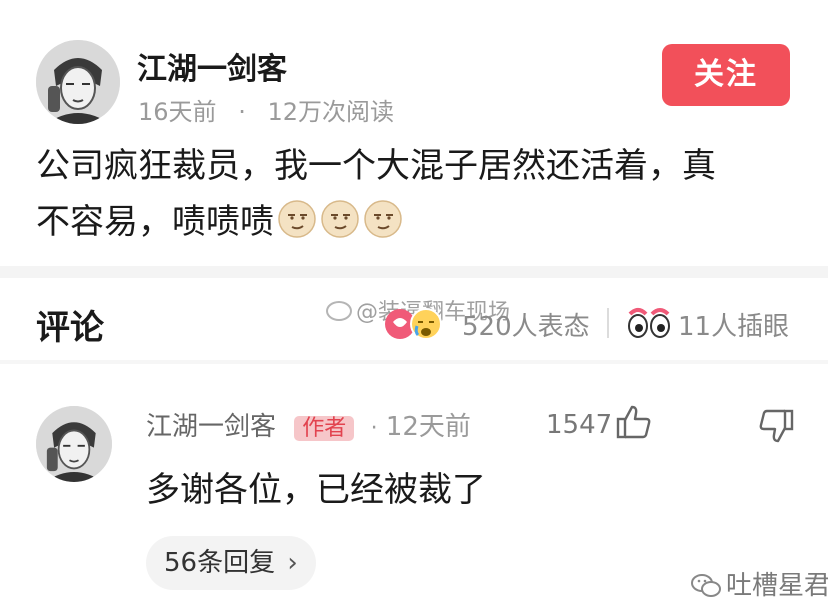  What do you see at coordinates (212, 66) in the screenshot?
I see `post-author-name: 江湖一剑客` at bounding box center [212, 66].